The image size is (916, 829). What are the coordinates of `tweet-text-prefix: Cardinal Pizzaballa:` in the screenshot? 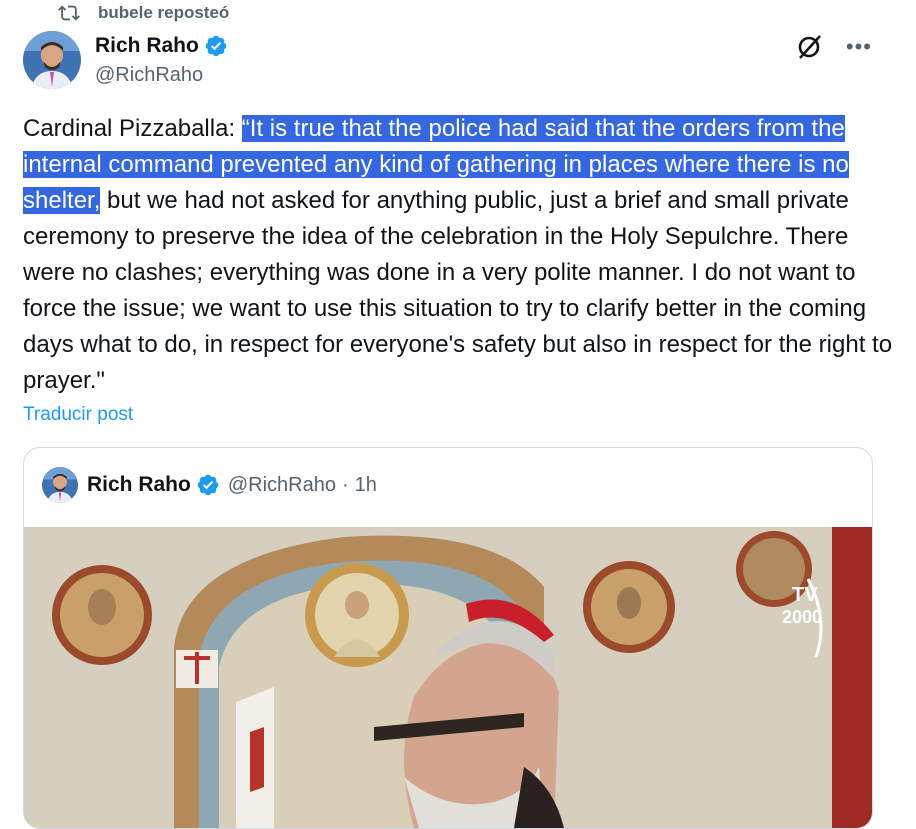 It's located at (132, 128).